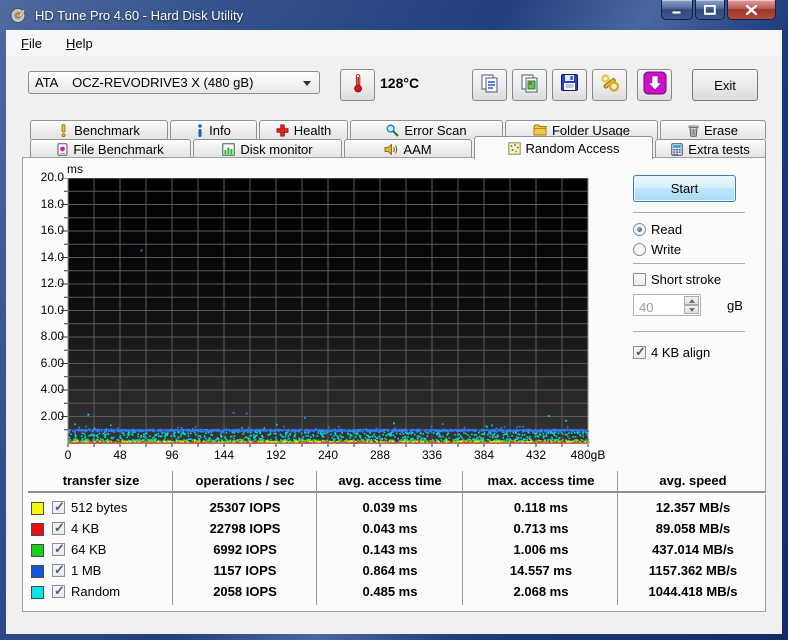 The image size is (788, 640). I want to click on copy-text-icon, so click(490, 85).